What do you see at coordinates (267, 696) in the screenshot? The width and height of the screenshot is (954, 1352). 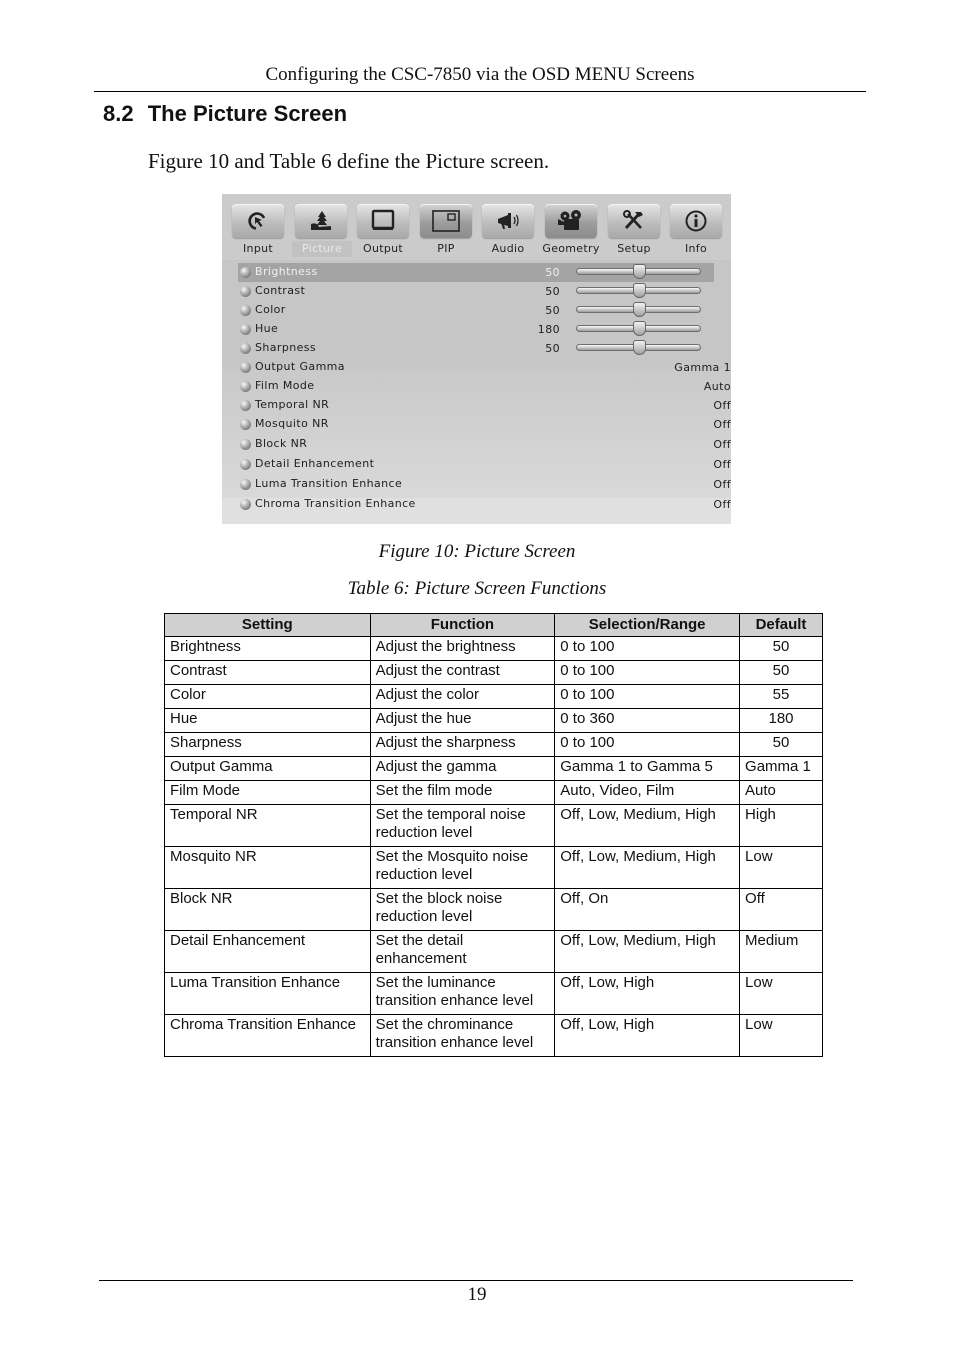 I see `cell-setting: Color` at bounding box center [267, 696].